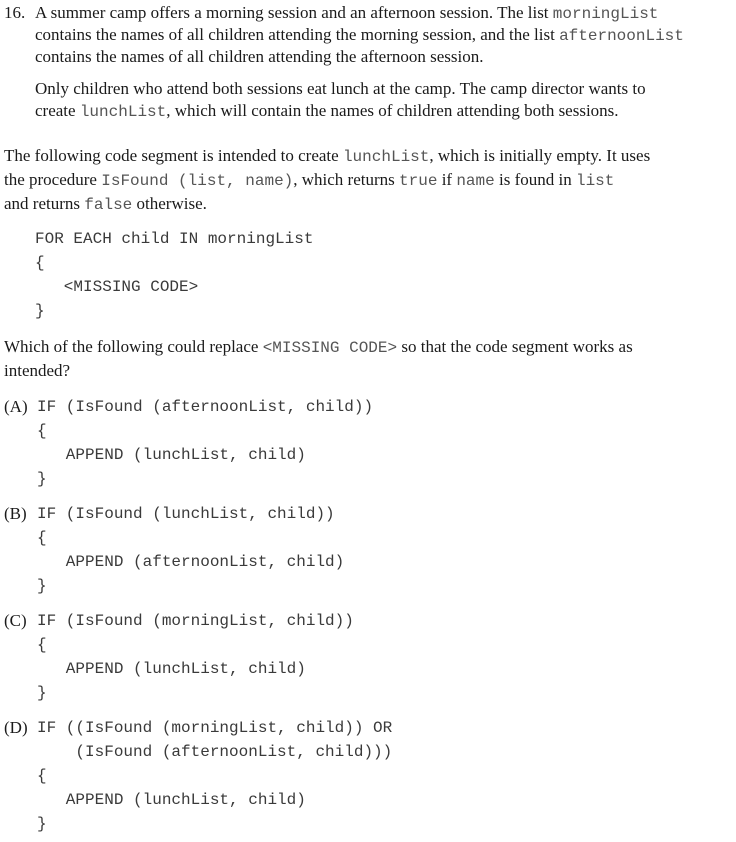 The height and width of the screenshot is (842, 736). What do you see at coordinates (535, 179) in the screenshot?
I see `text: is found in` at bounding box center [535, 179].